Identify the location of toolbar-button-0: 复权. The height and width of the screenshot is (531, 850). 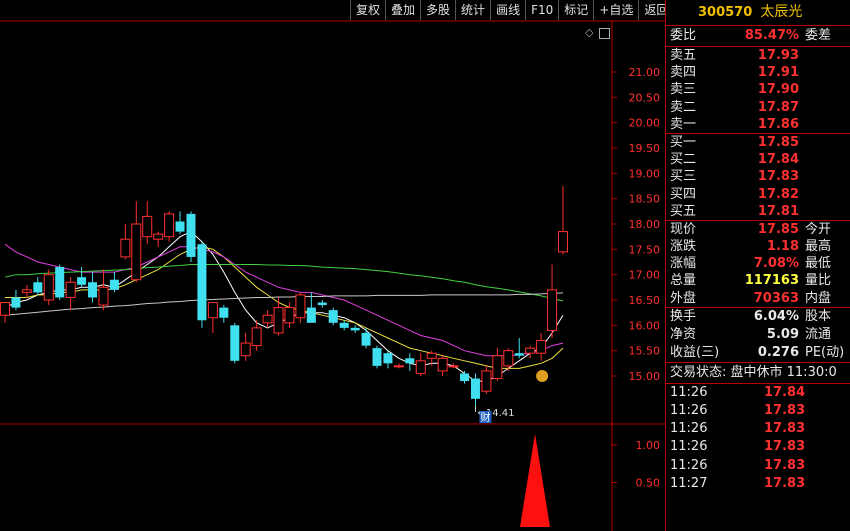
(368, 10).